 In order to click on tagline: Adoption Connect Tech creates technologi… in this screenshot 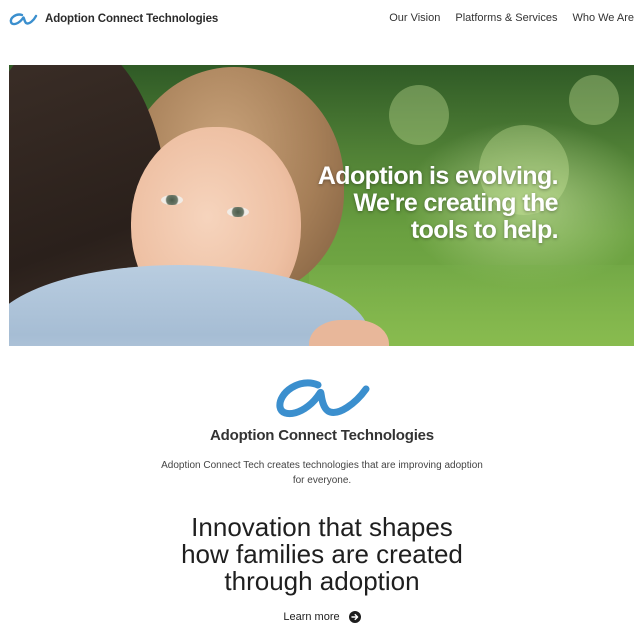, I will do `click(322, 473)`.